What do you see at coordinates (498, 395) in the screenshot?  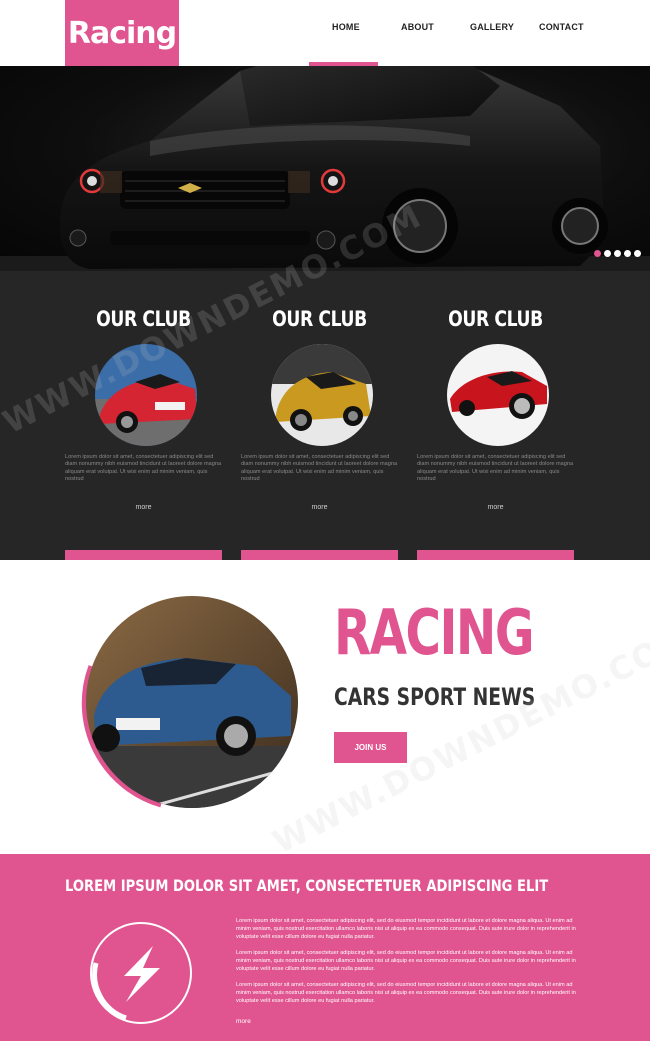 I see `club-car-image-red-supercar` at bounding box center [498, 395].